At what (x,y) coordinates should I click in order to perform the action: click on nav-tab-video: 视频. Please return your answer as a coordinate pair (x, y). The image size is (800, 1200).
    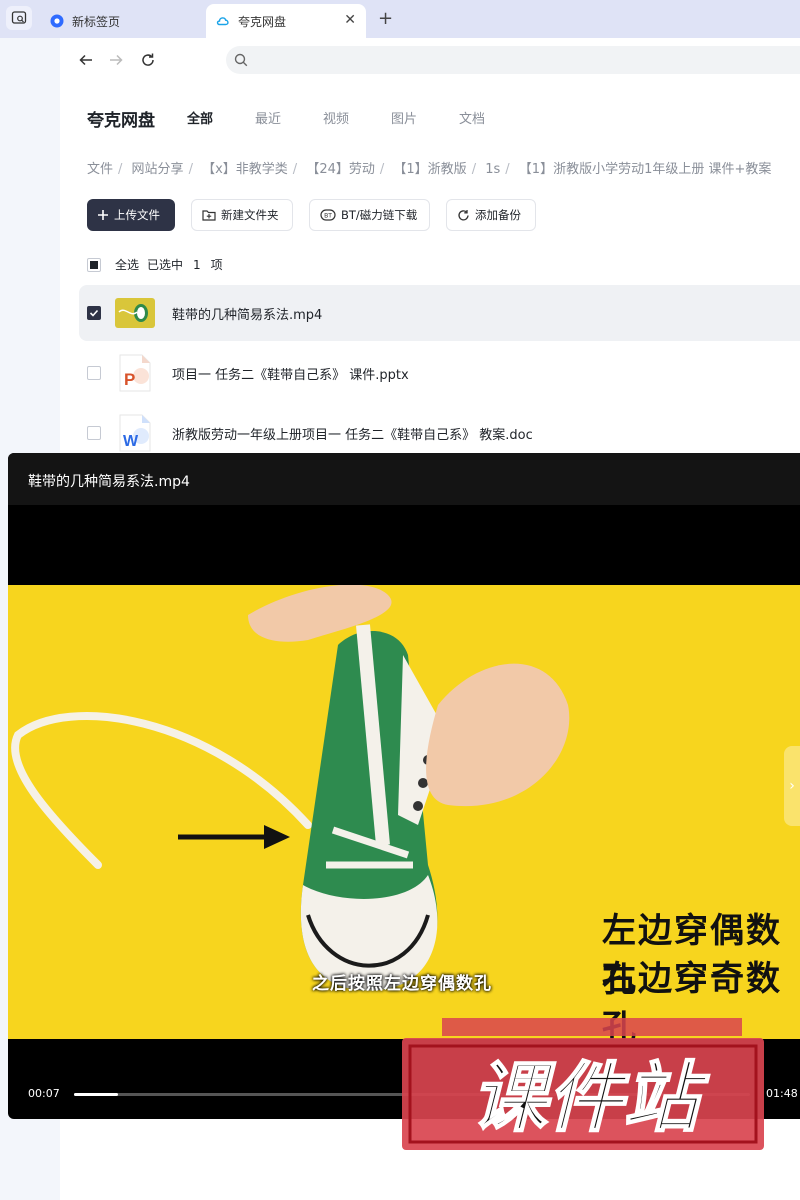
    Looking at the image, I should click on (336, 117).